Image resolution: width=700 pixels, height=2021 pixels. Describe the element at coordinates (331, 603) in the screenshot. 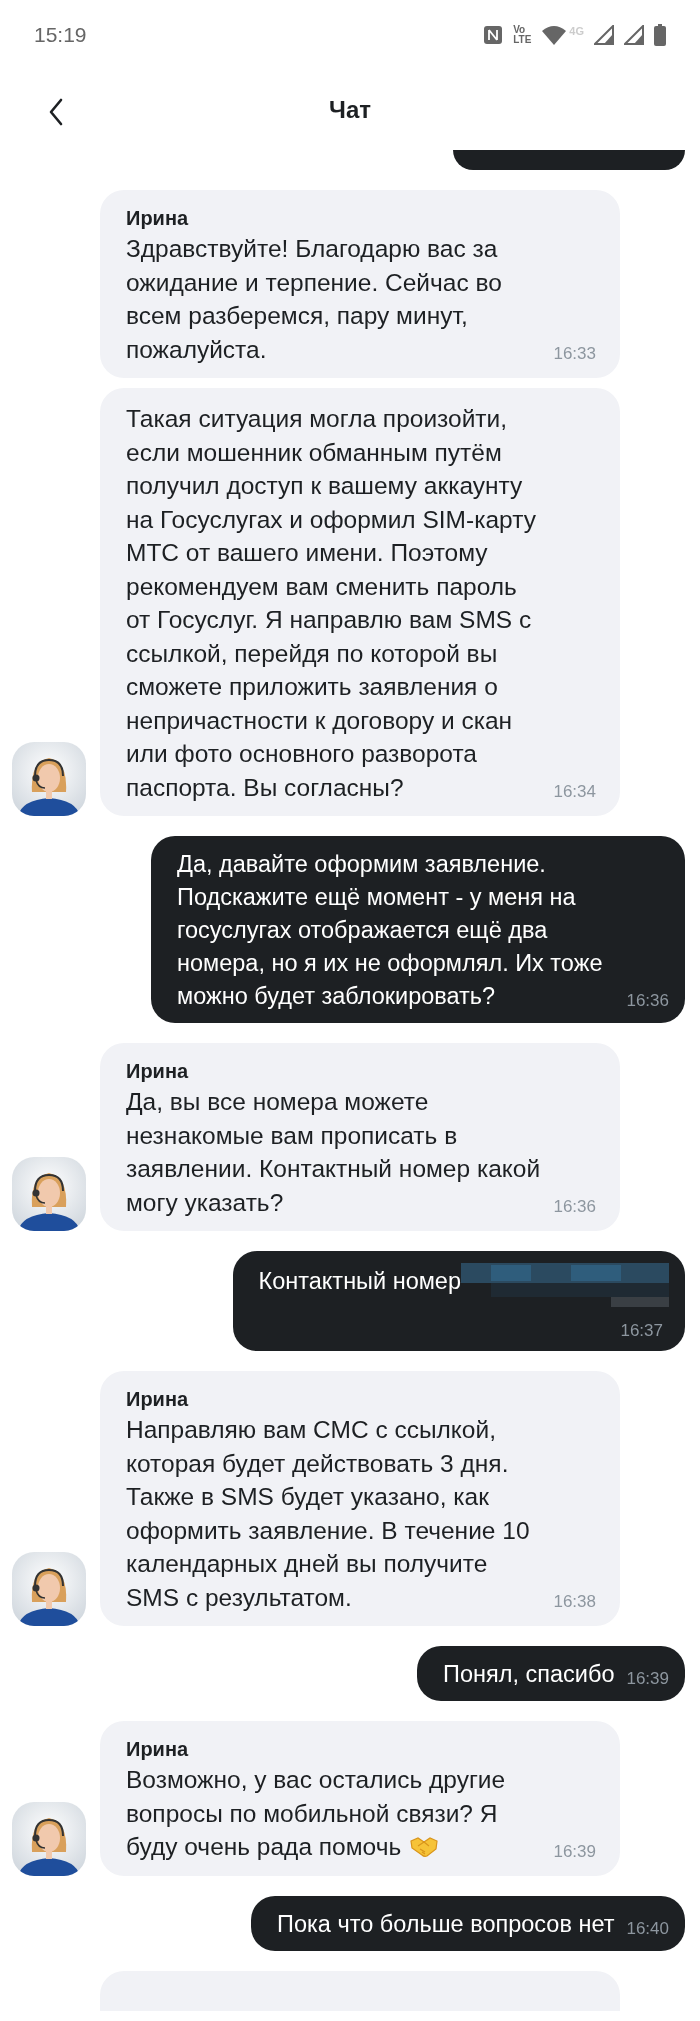

I see `message-text: Такая ситуация могла произойти, если мошенник обманным путём получил доступ к вашему аккаунту на Госуслугах и оформил SIM-карту МТС от вашего имени. Поэтому рекомендуем вам сменить пароль от Госуслуг. Я направлю вам SMS с ссылкой, перейдя по которой вы сможете приложить заявления о непричастности к договору и скан или фото основного разворота паспорта. Вы согласны?` at that location.